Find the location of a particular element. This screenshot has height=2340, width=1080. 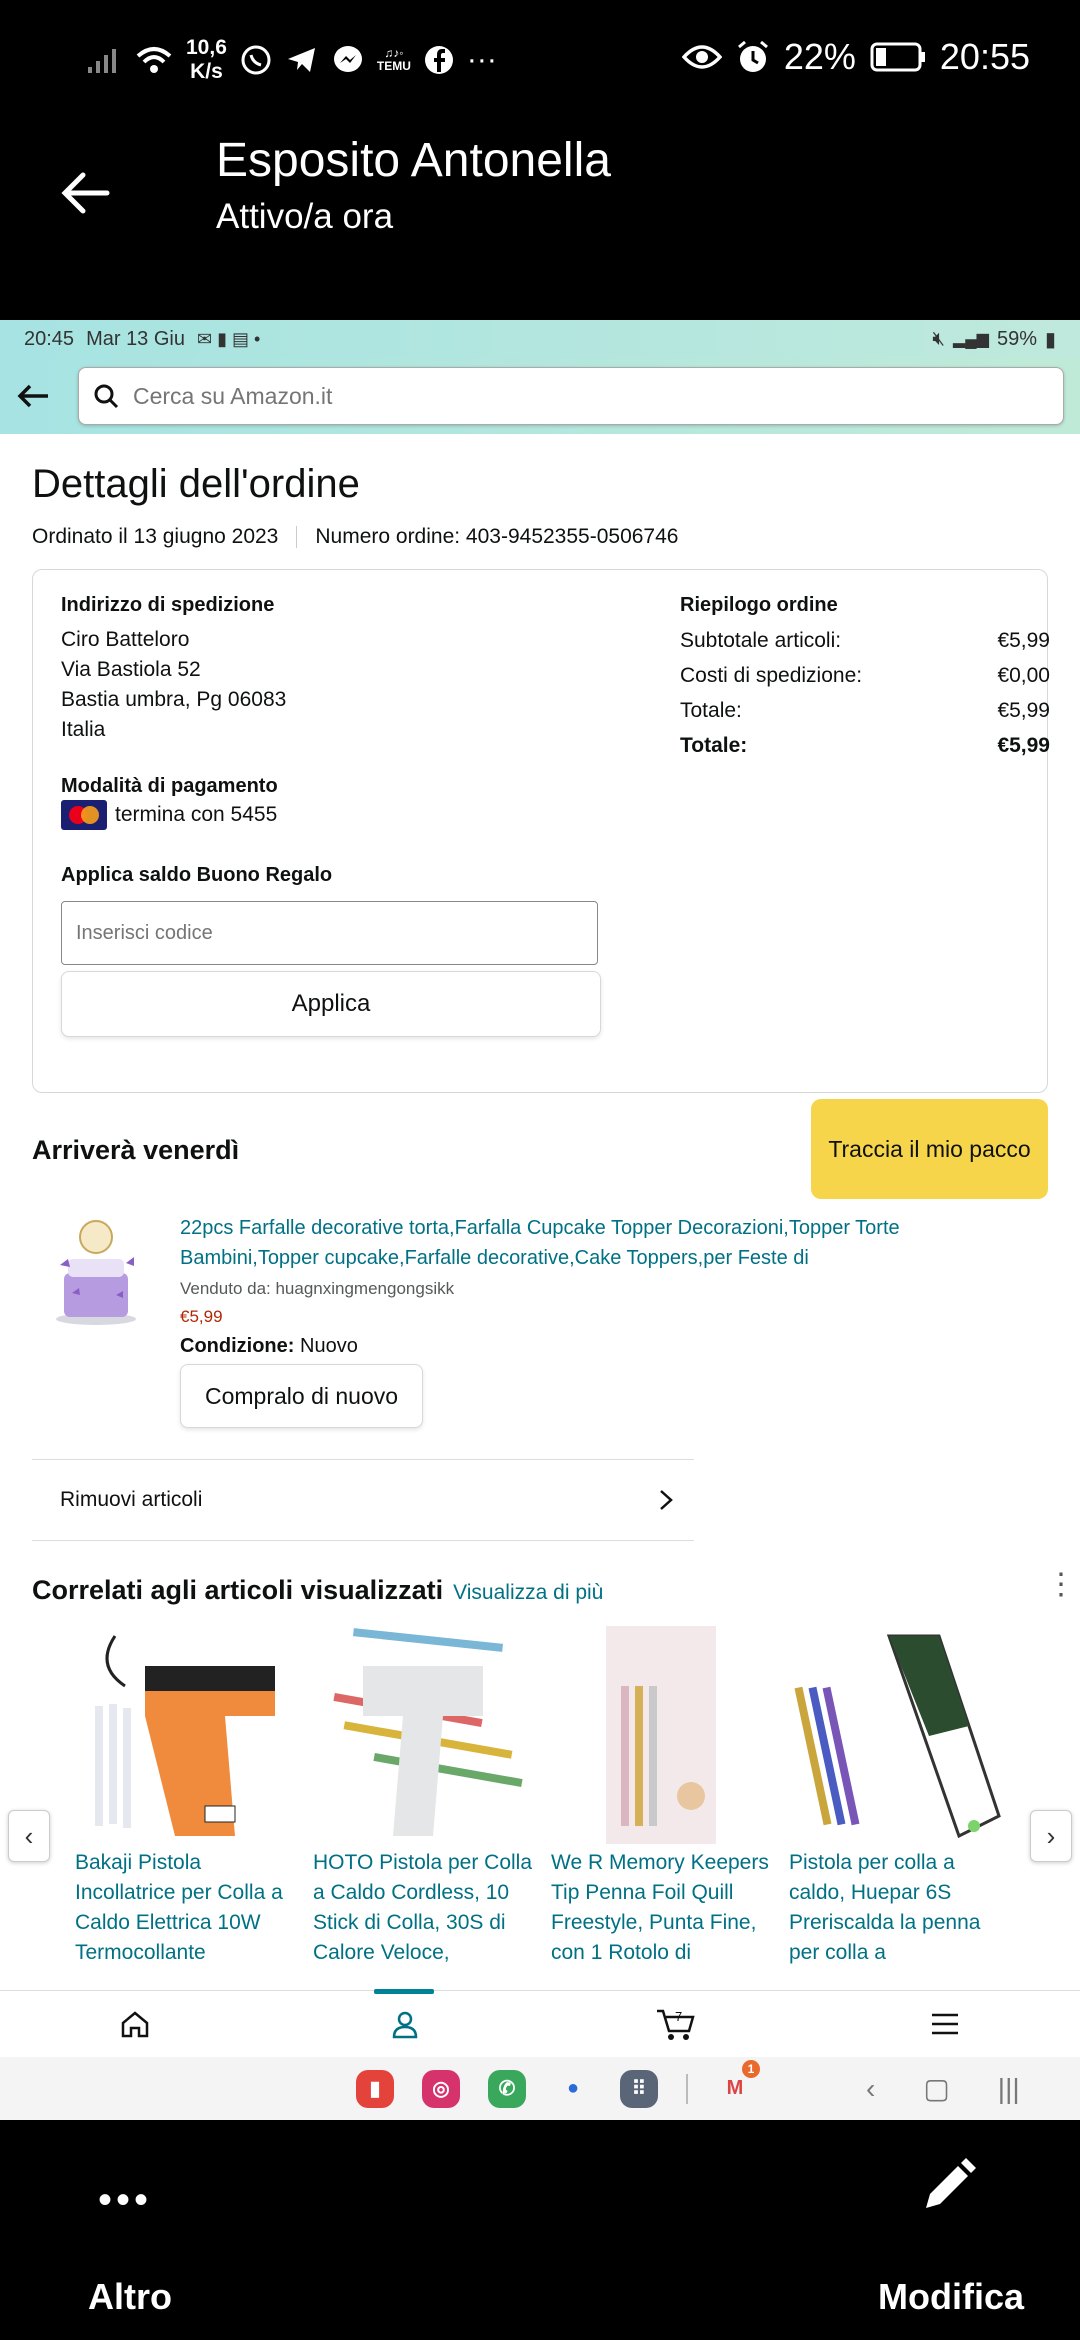

app-shortcut-icon: ▮ is located at coordinates (375, 2088).